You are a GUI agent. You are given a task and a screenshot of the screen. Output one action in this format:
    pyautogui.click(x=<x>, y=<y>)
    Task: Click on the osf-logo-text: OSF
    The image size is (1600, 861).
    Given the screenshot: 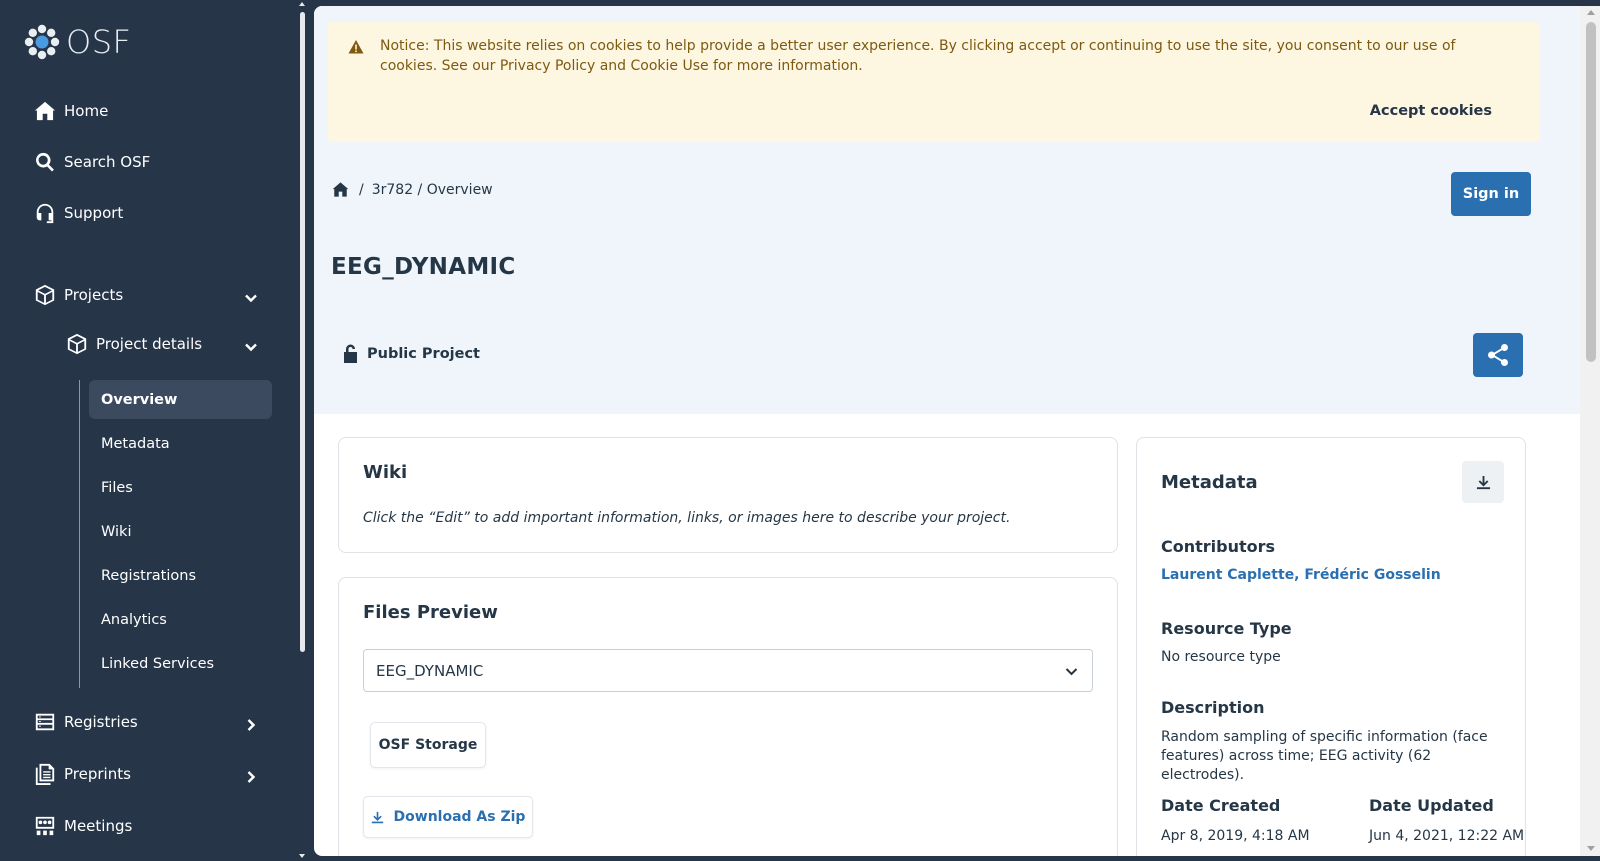 What is the action you would take?
    pyautogui.click(x=99, y=42)
    